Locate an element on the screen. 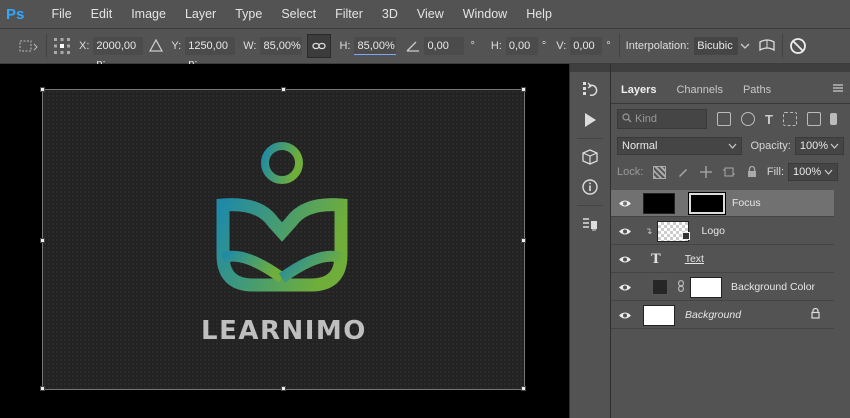 This screenshot has width=850, height=418. menu-view: View is located at coordinates (430, 14).